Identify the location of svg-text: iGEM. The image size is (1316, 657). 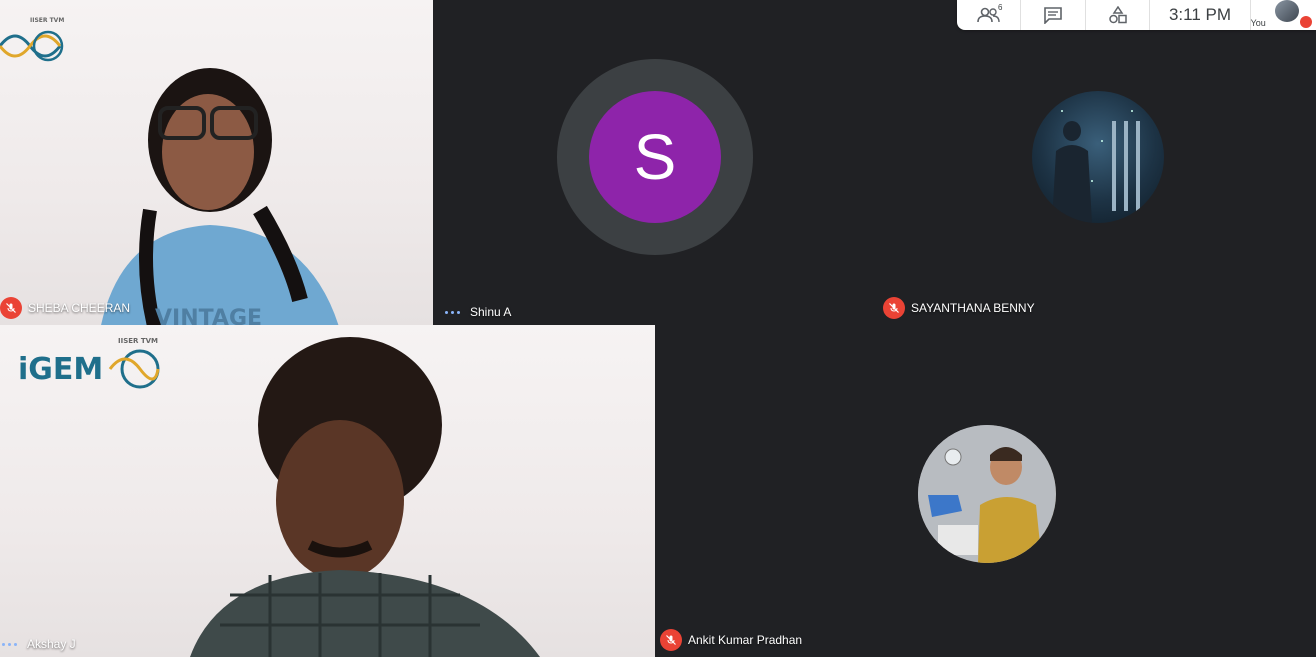
(60, 369).